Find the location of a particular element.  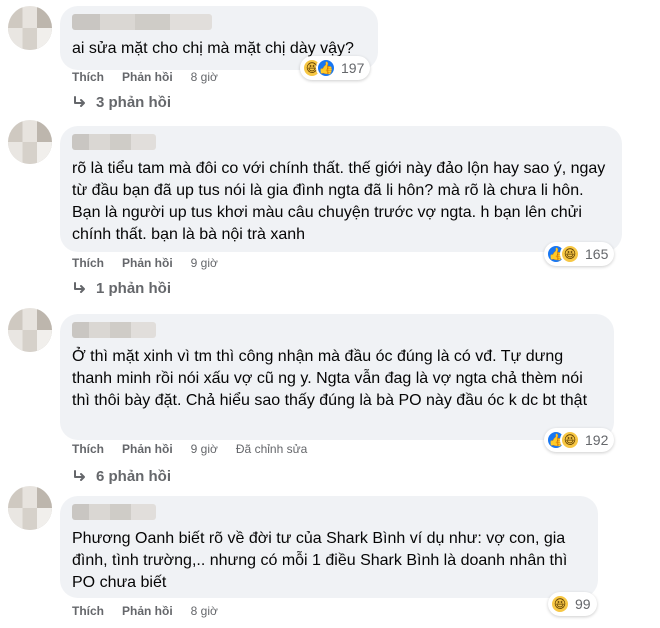

reaction-count: 165 is located at coordinates (597, 254).